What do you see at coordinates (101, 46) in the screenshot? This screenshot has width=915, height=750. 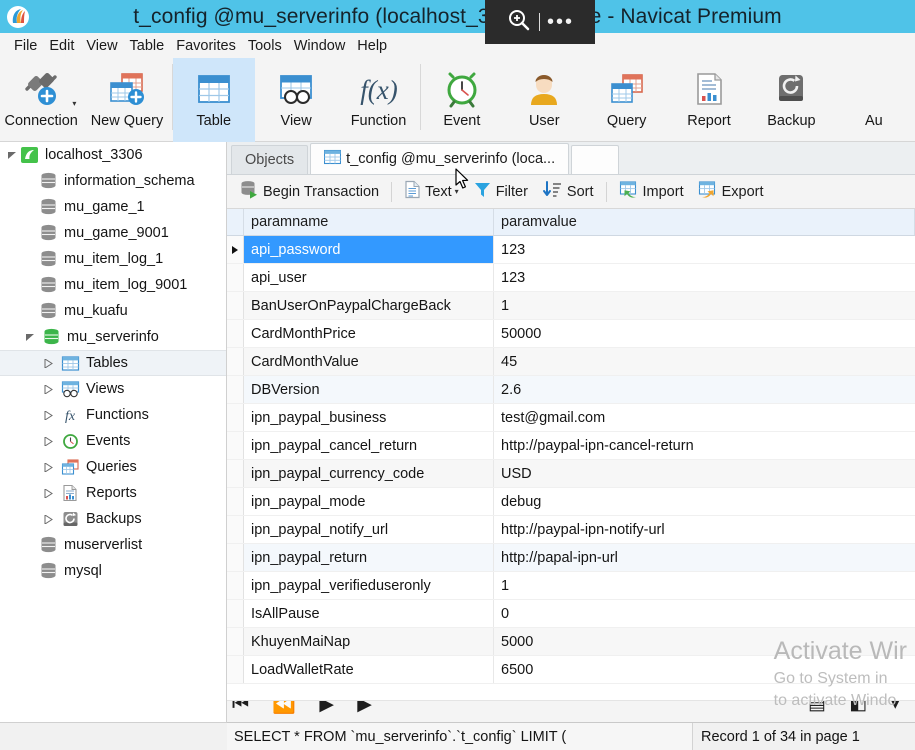 I see `menu-item-view: View` at bounding box center [101, 46].